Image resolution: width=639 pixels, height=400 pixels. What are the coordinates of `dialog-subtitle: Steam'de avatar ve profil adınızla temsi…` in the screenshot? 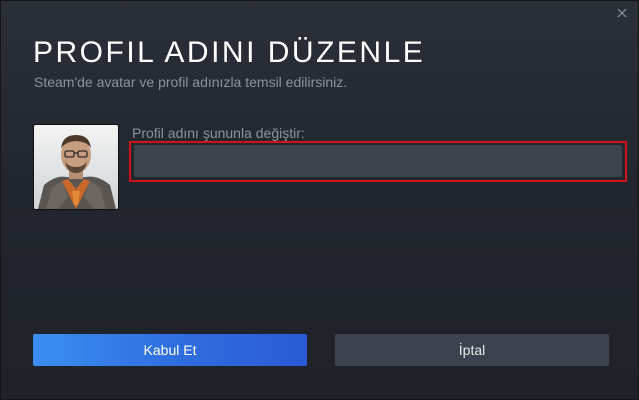 It's located at (191, 82).